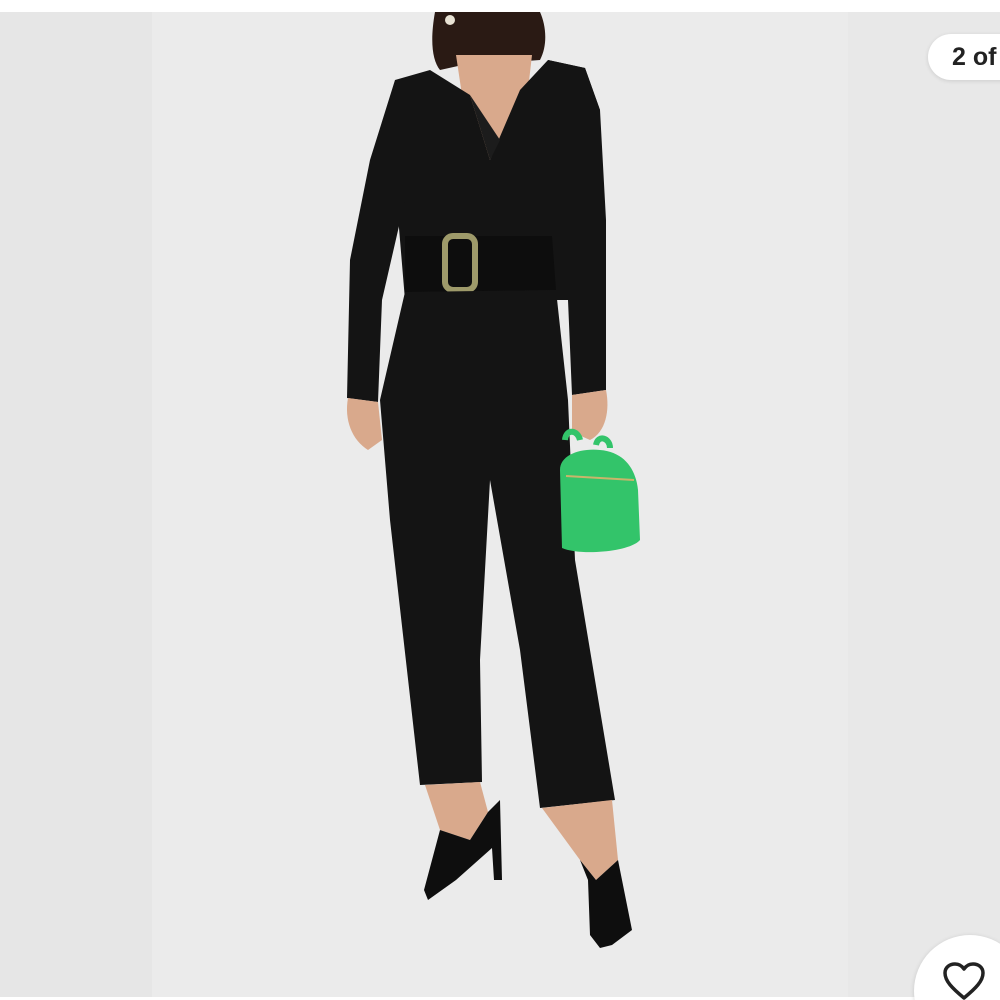 The width and height of the screenshot is (1000, 1000). Describe the element at coordinates (964, 981) in the screenshot. I see `heart-outline-icon` at that location.